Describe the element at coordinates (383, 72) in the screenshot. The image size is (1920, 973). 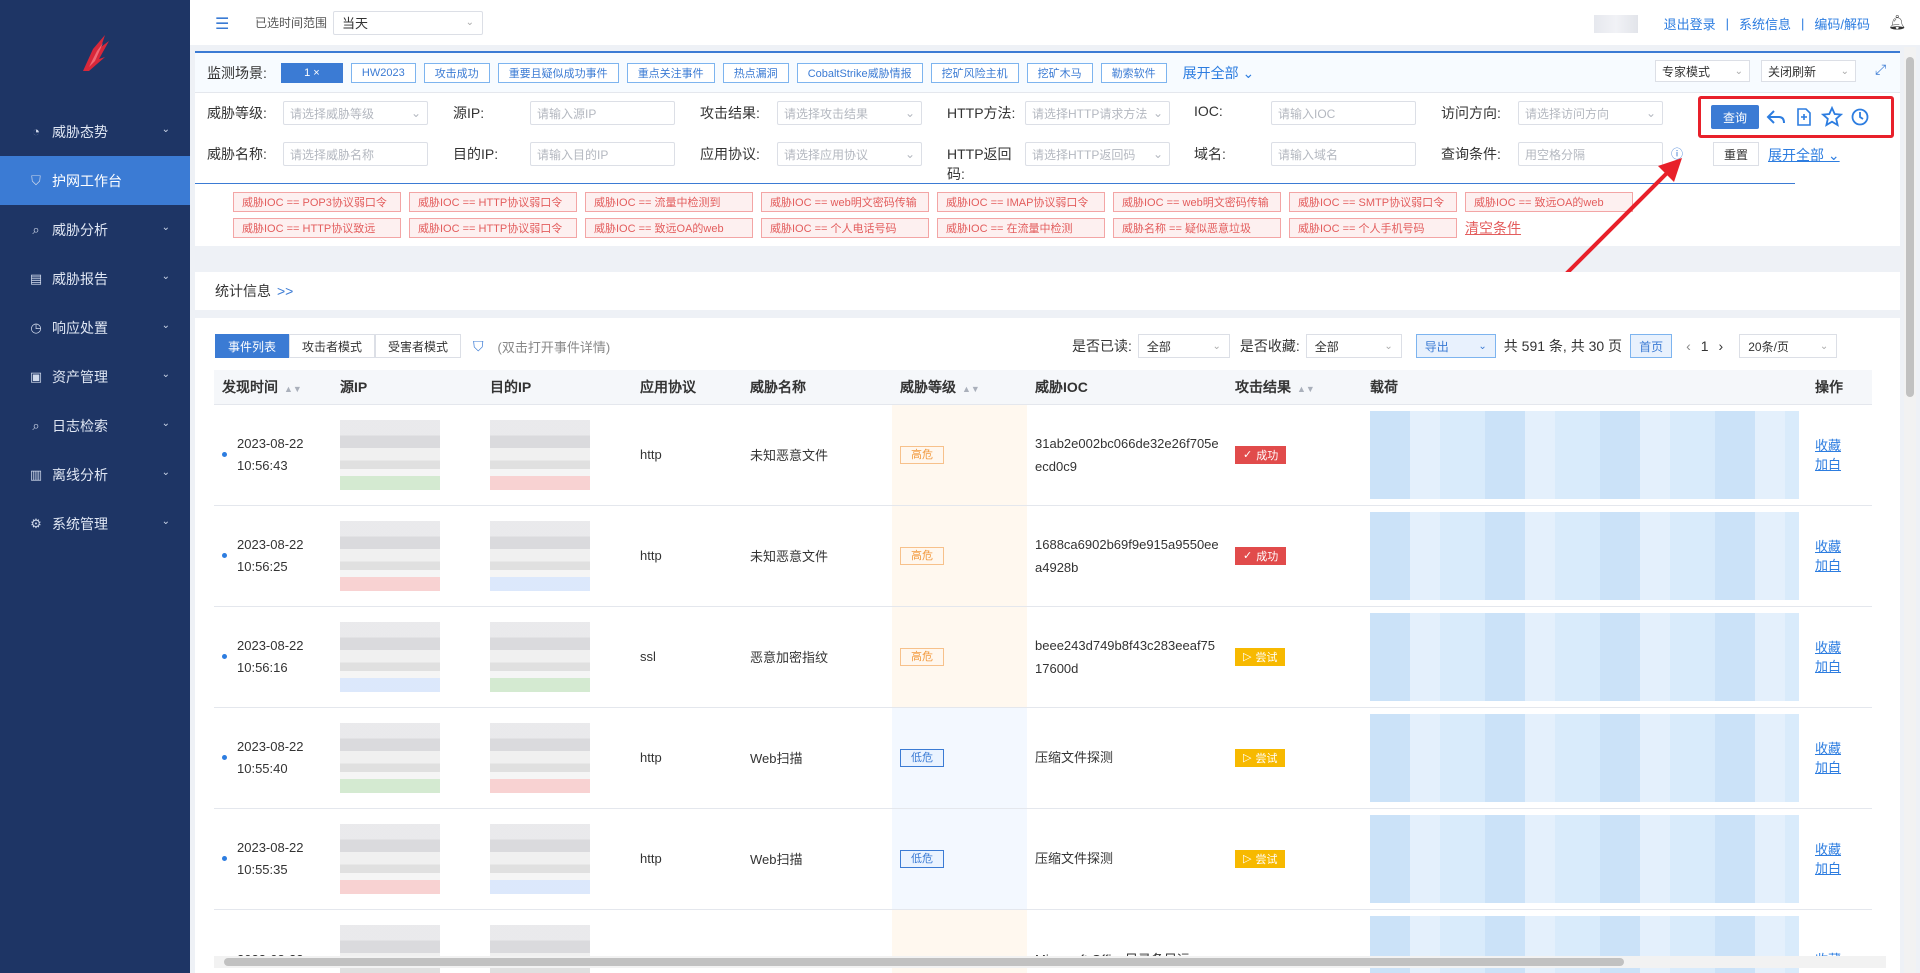
I see `scene-tag: HW2023` at that location.